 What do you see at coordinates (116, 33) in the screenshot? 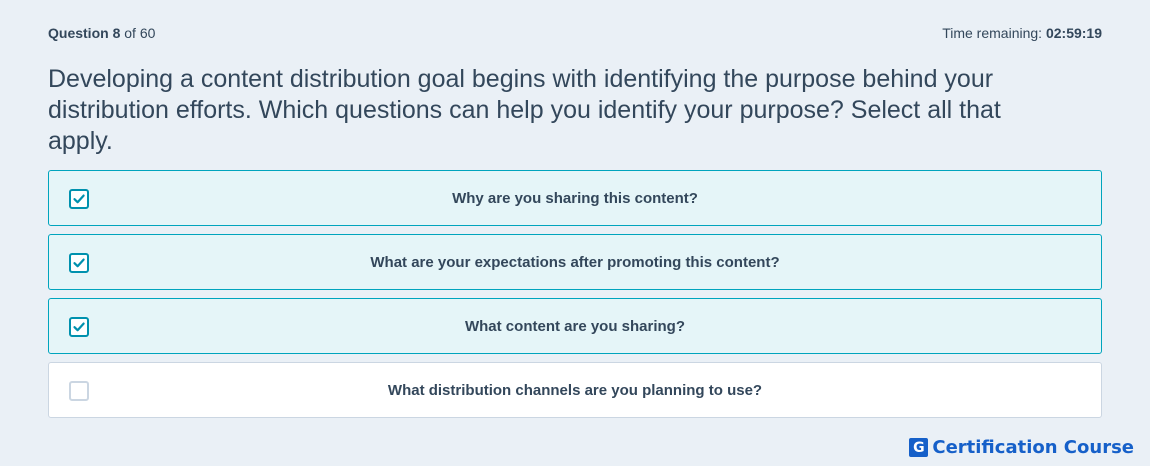
I see `question-number: 8` at bounding box center [116, 33].